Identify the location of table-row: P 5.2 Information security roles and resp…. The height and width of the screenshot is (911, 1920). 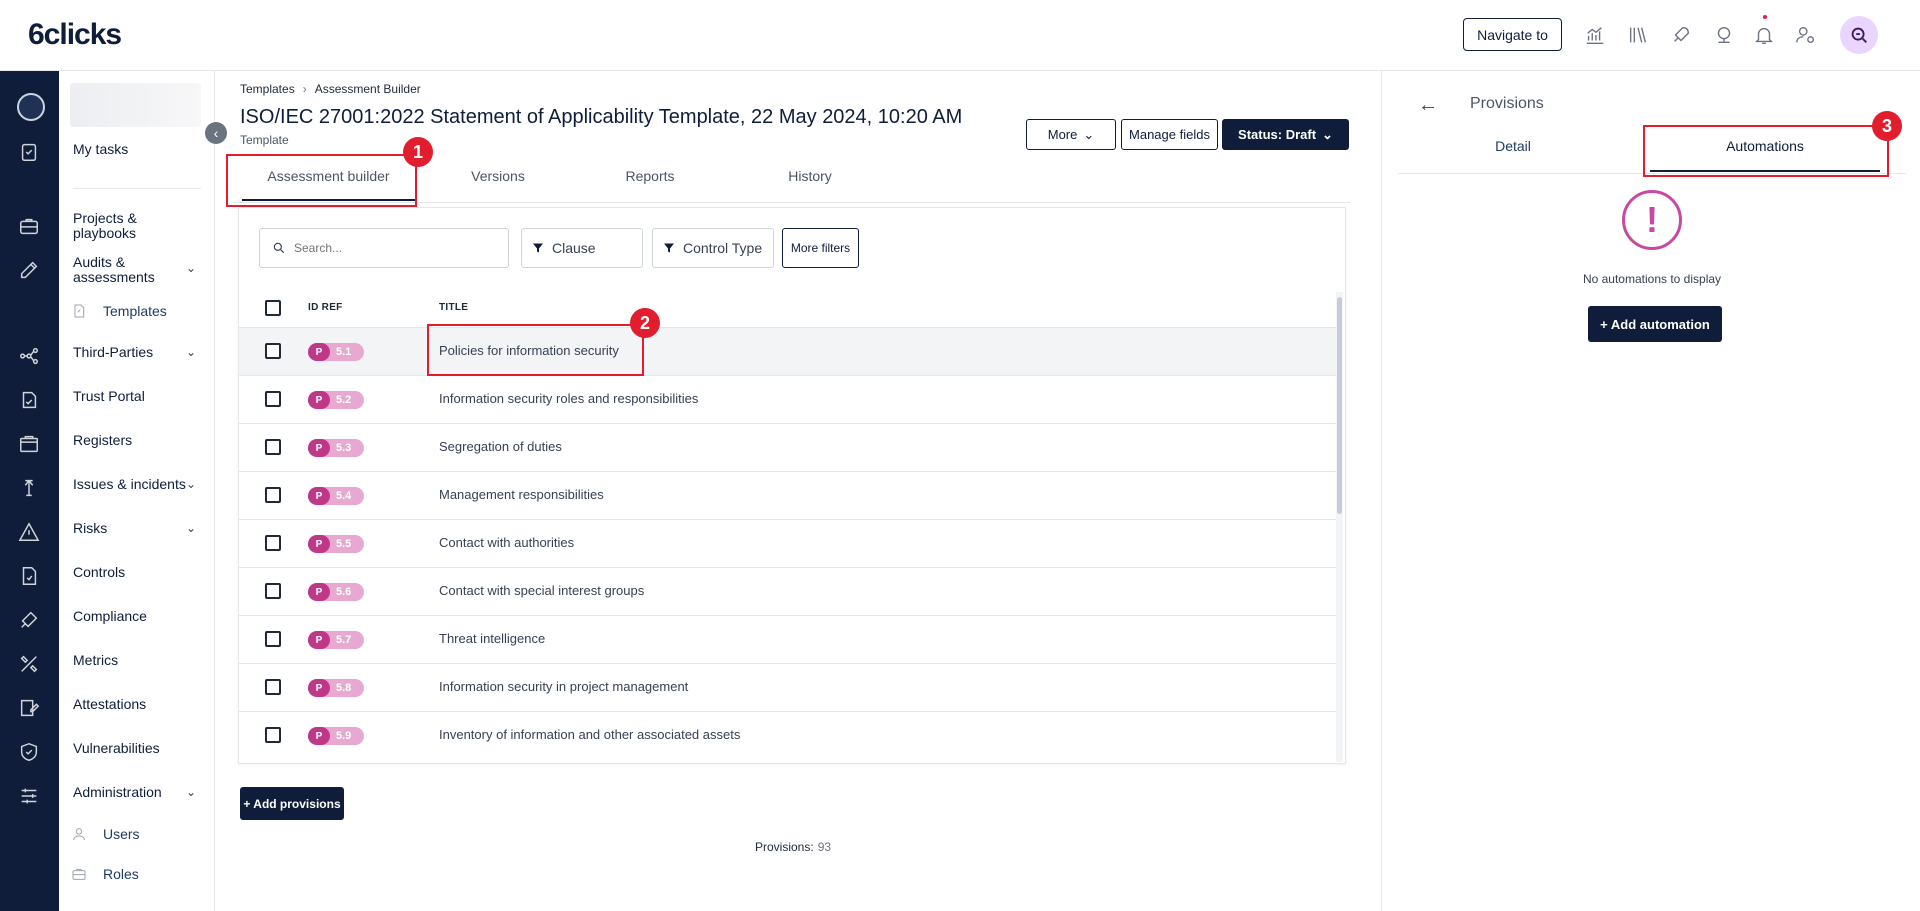
(787, 399).